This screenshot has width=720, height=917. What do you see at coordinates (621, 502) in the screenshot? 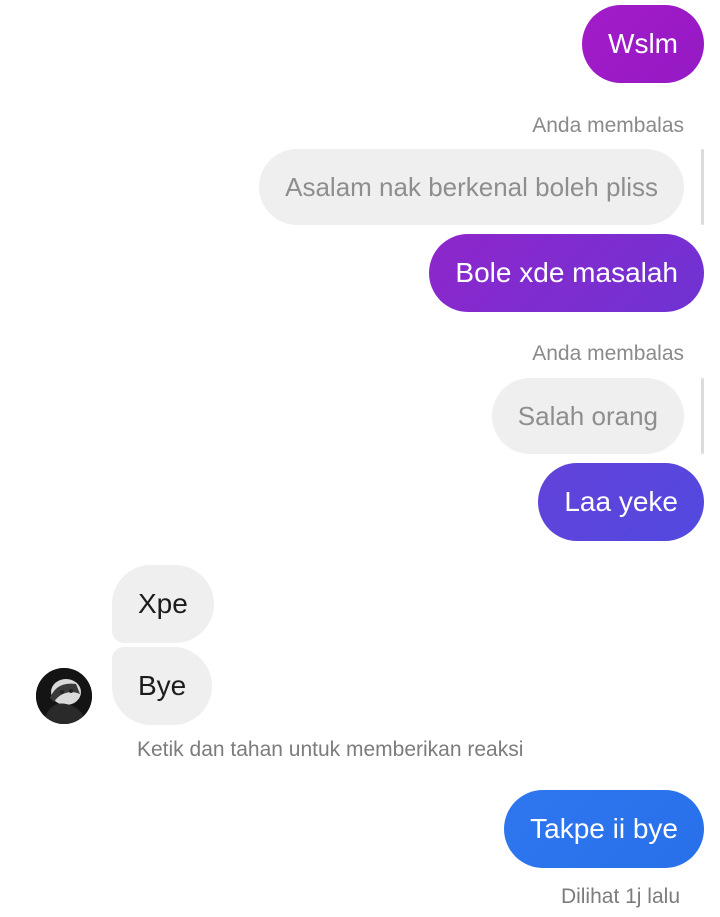
I see `outgoing-message-laa-yeke: Laa yeke` at bounding box center [621, 502].